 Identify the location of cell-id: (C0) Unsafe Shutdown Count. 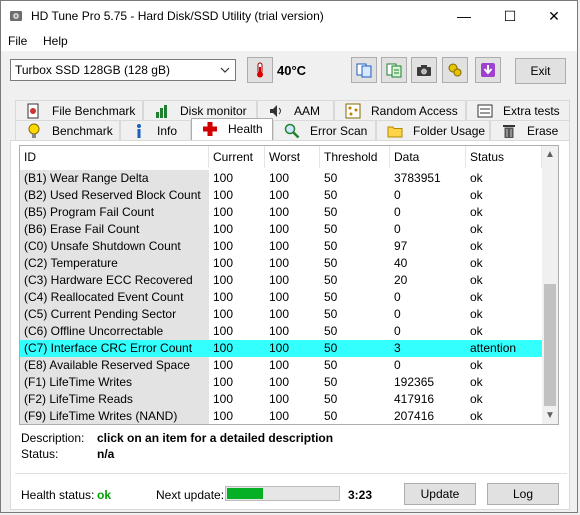
(114, 246).